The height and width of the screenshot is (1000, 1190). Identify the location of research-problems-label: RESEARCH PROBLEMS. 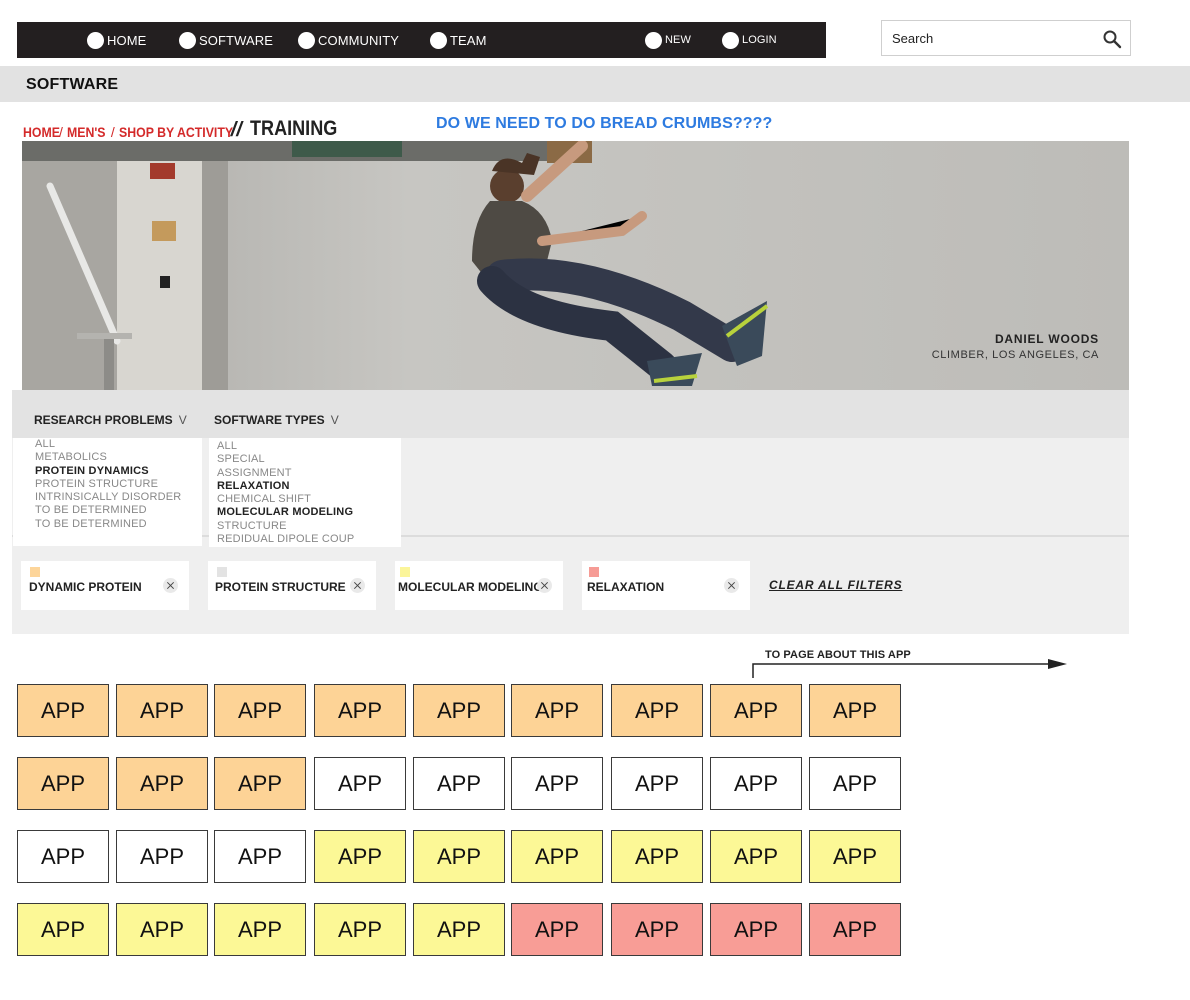
(103, 420).